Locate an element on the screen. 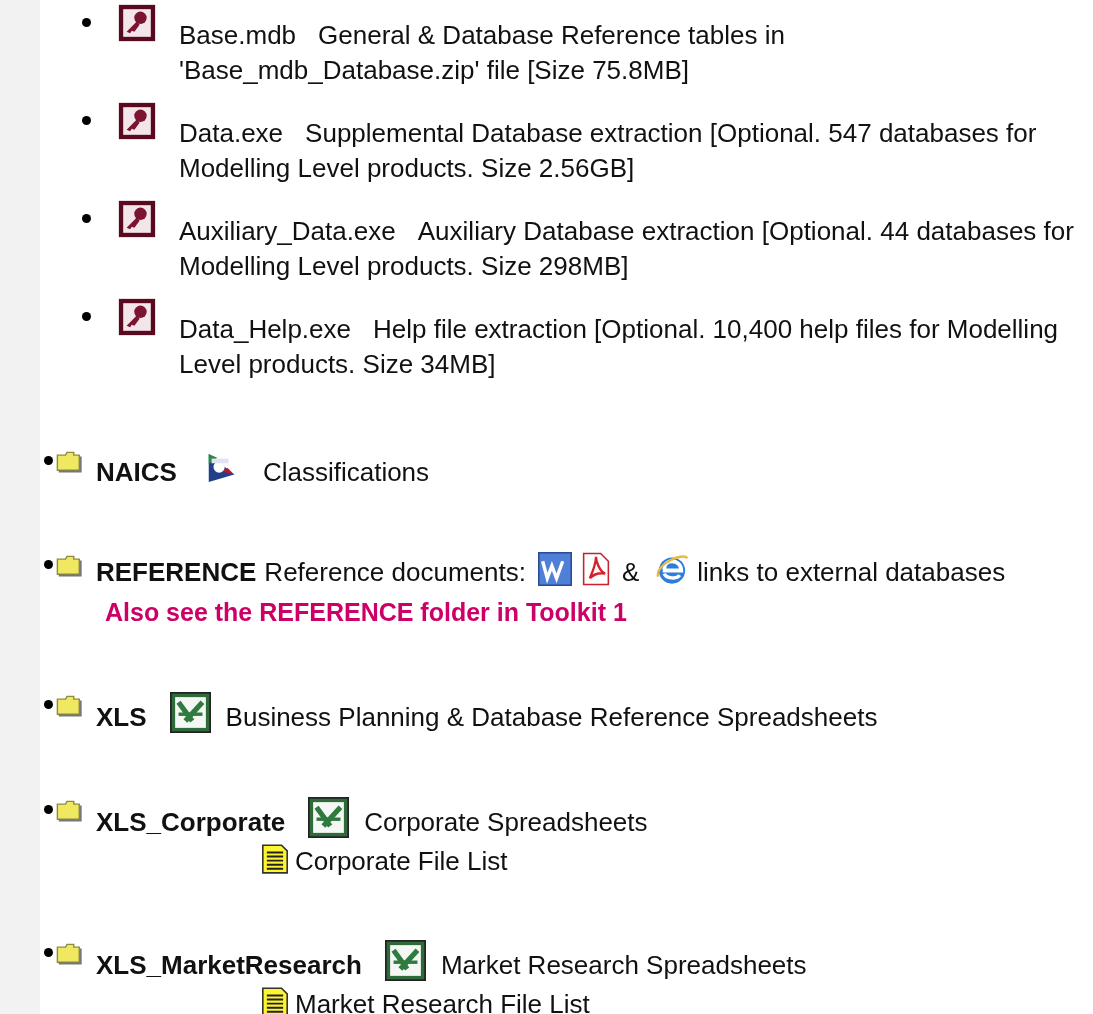  file-description: Data.exe Supplemental Database extraction [Optional. 547 databases for Modelling Level products. Size 2.56GB] is located at coordinates (608, 151).